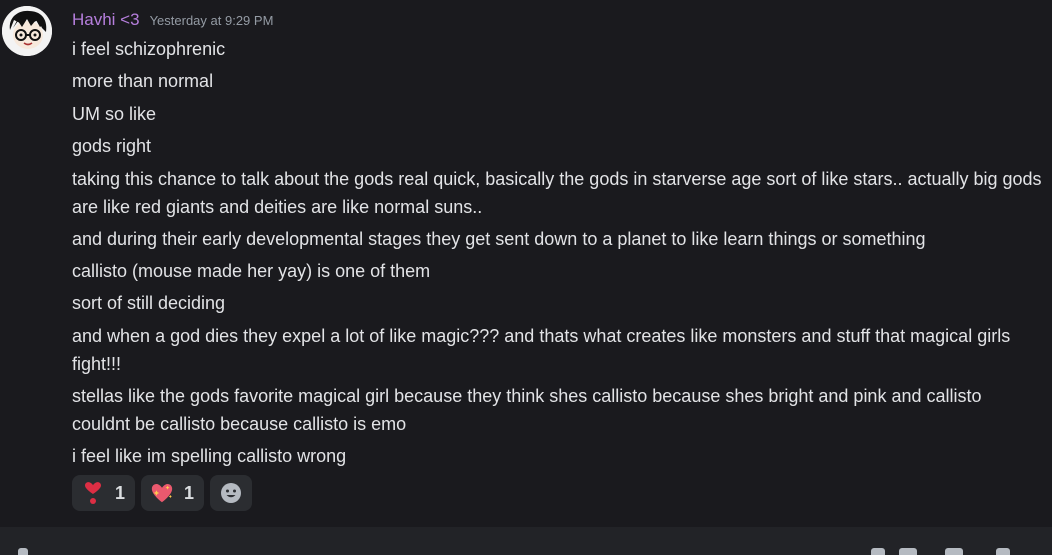 The image size is (1052, 555). I want to click on sparkling-heart-icon, so click(162, 493).